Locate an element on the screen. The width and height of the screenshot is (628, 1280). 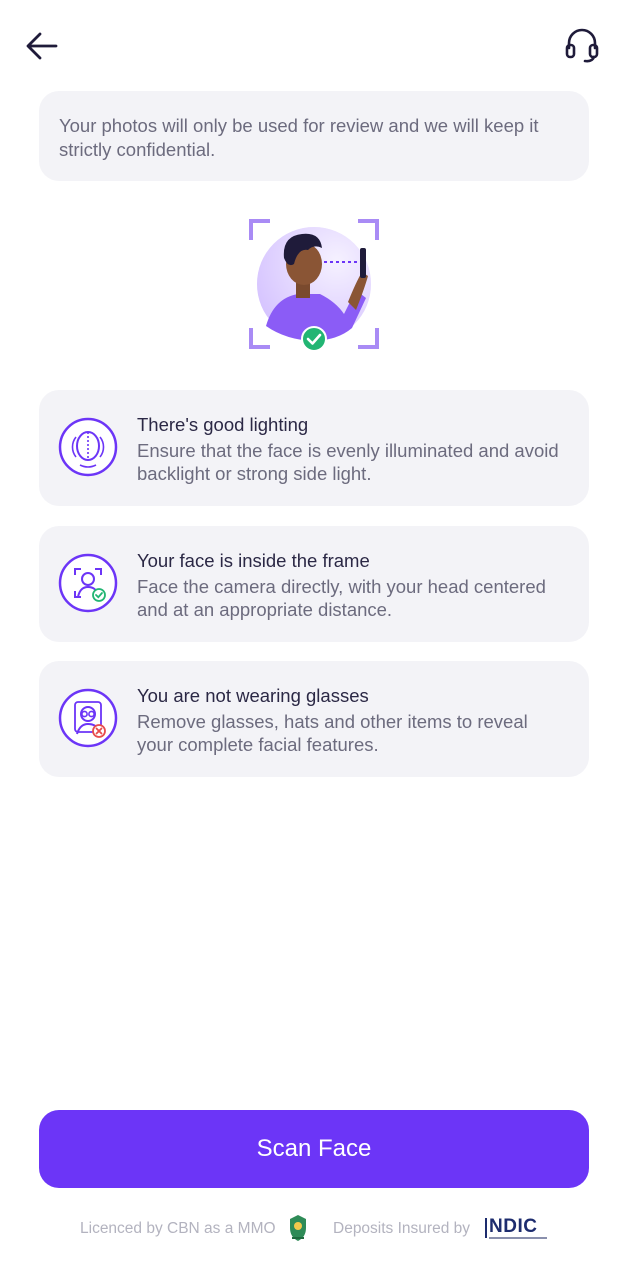
ndic-logo: NDIC is located at coordinates (516, 1229).